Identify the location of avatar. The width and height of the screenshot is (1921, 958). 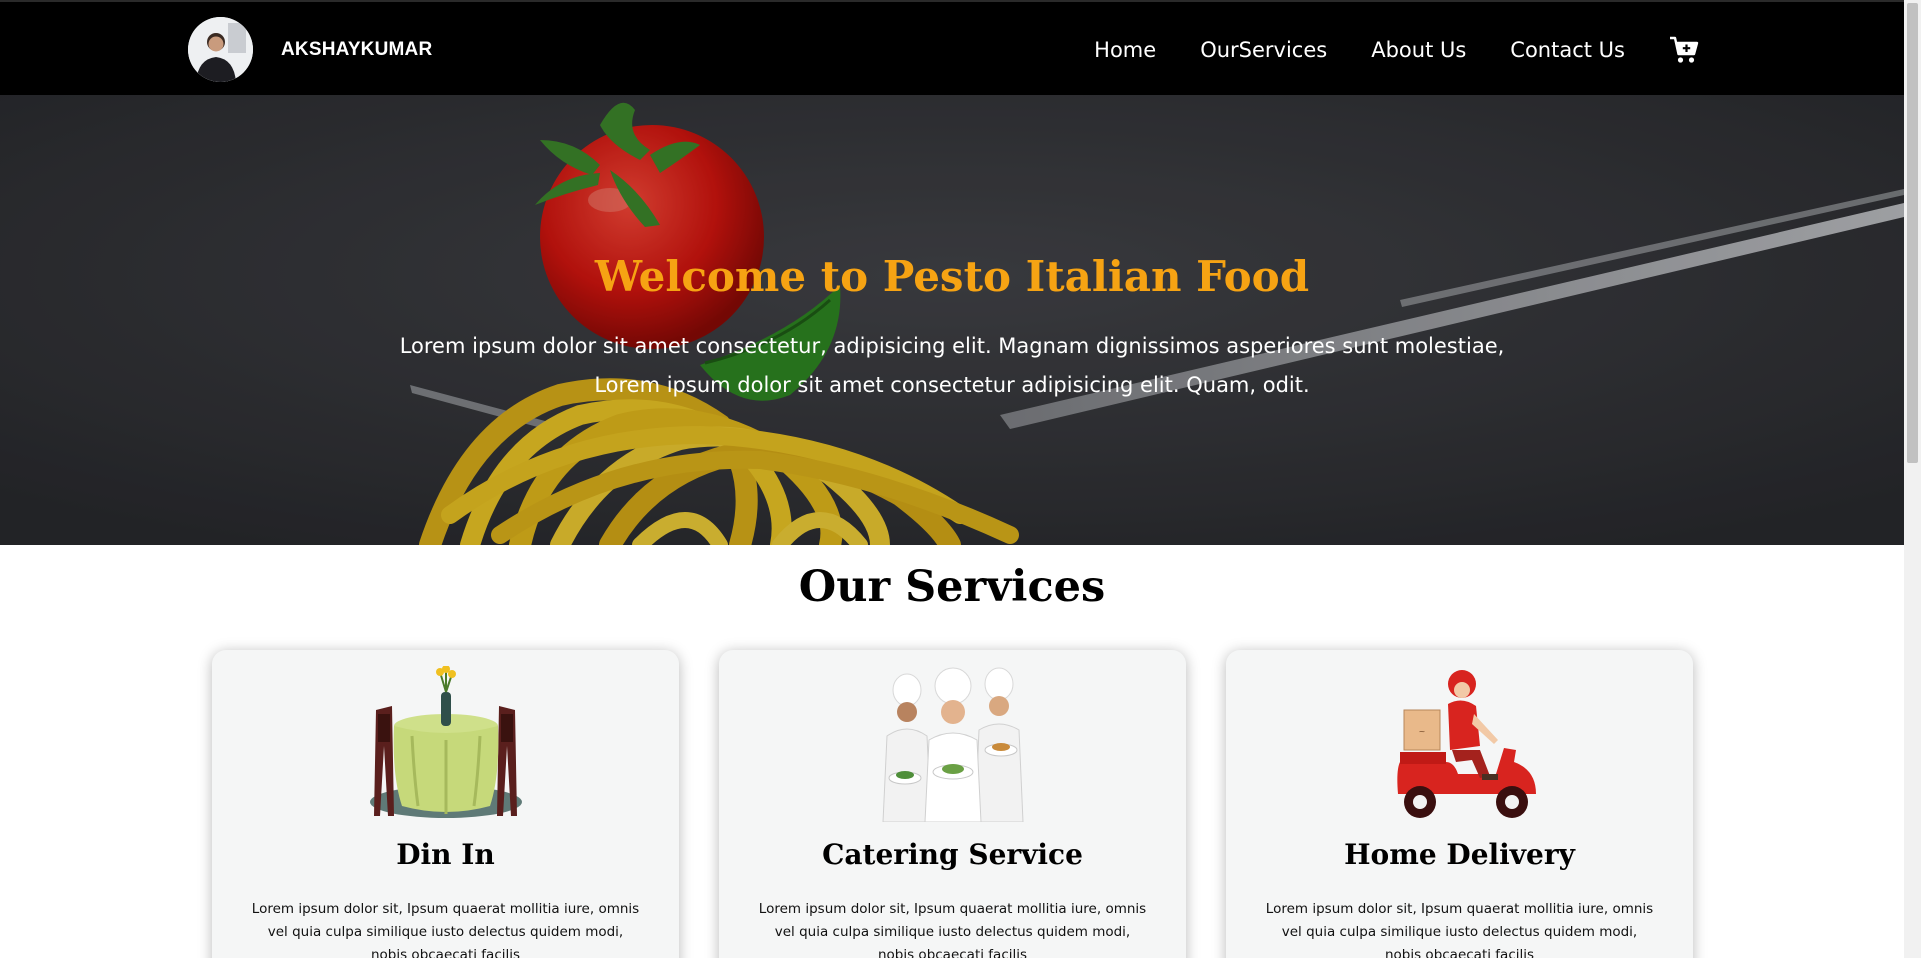
(220, 49).